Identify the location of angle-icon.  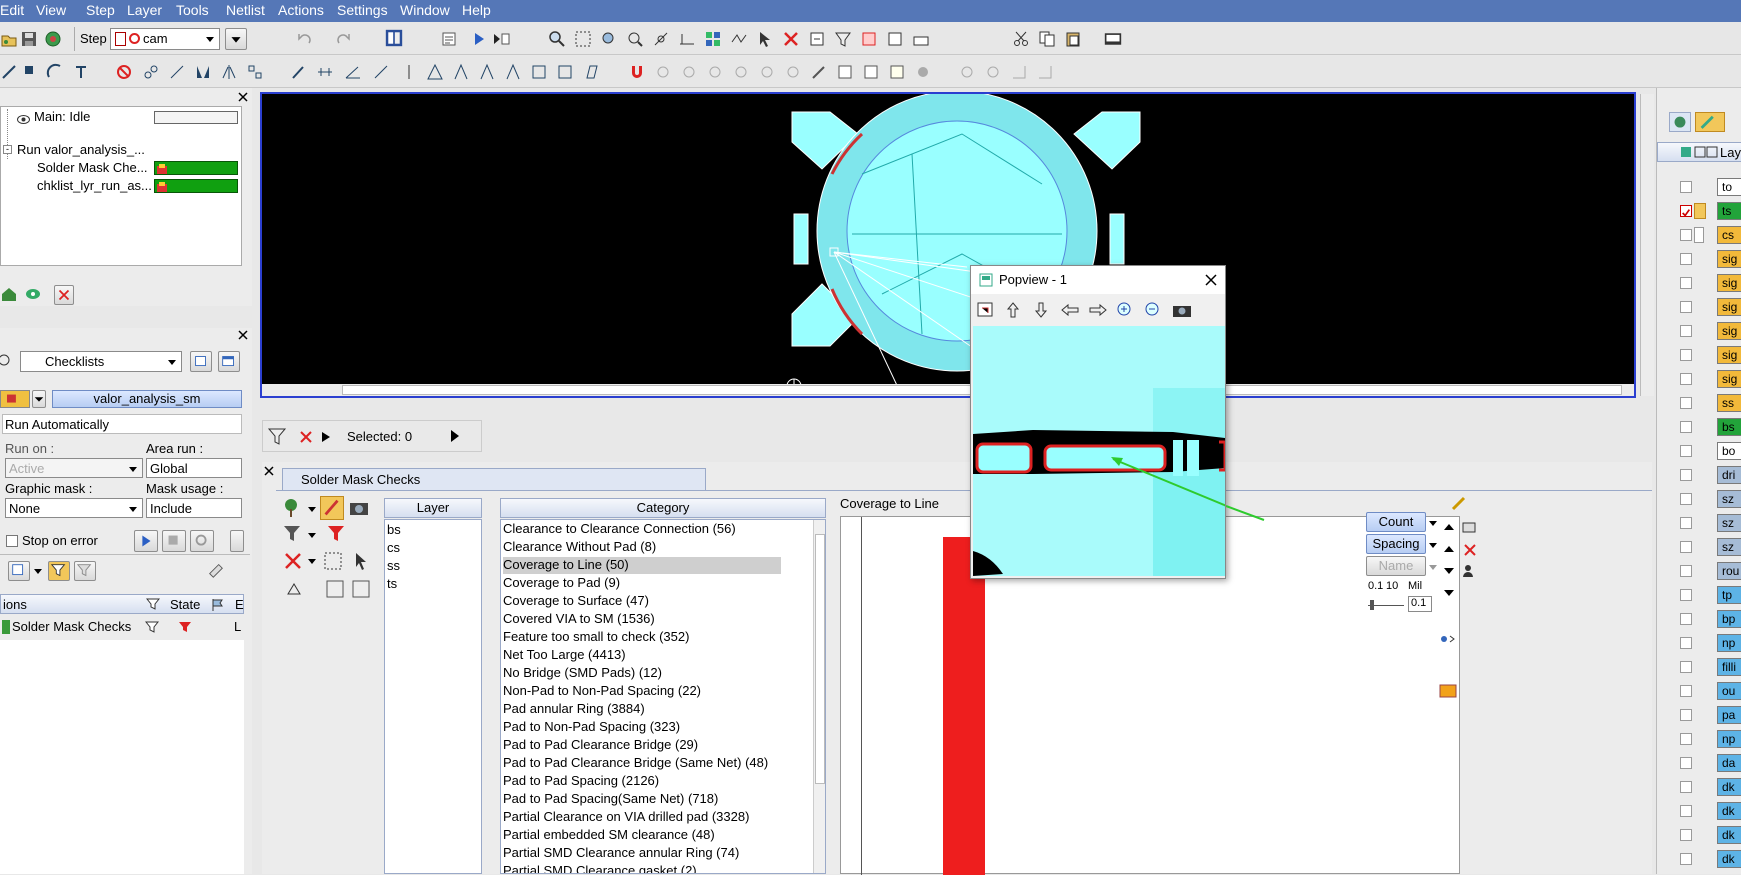
(353, 72).